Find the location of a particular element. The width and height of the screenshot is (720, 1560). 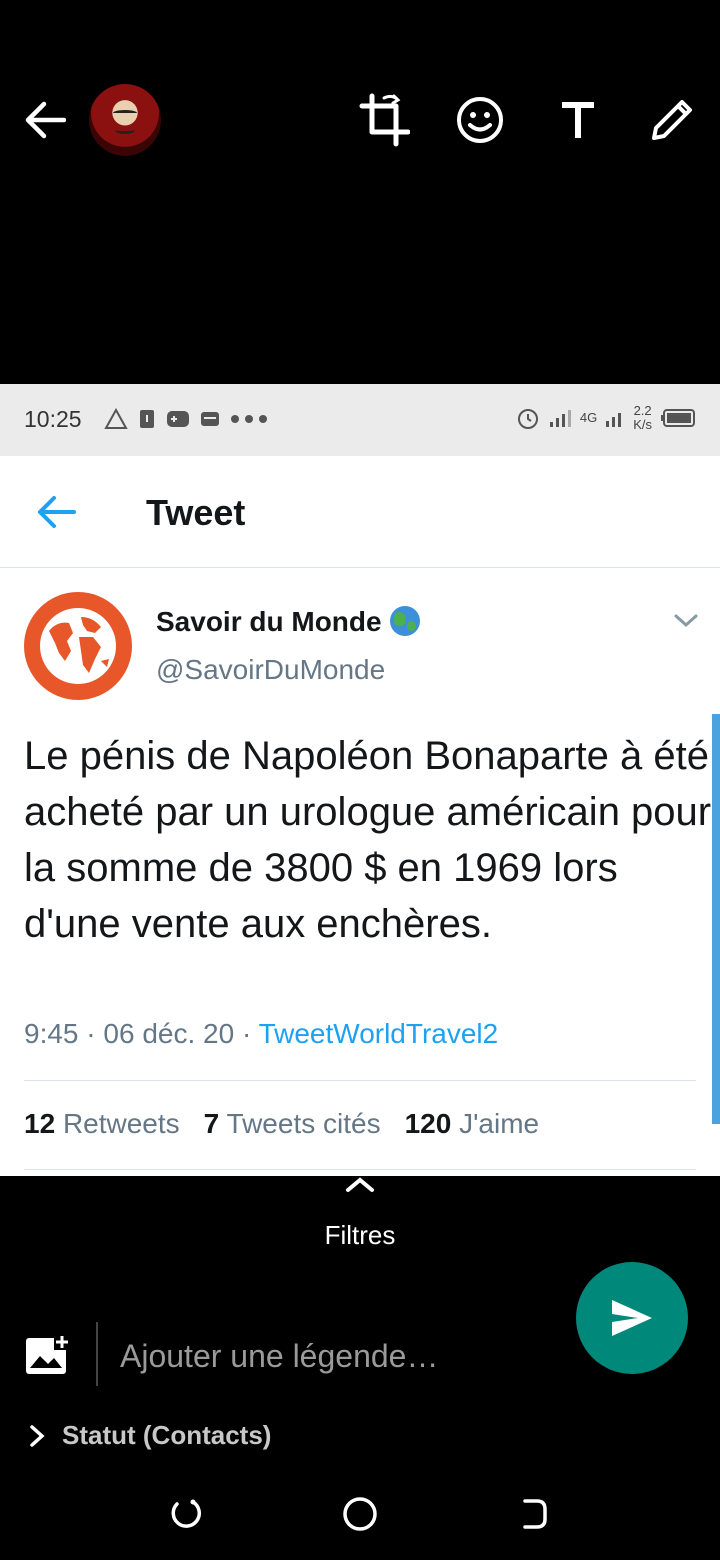

recents-icon is located at coordinates (186, 1513).